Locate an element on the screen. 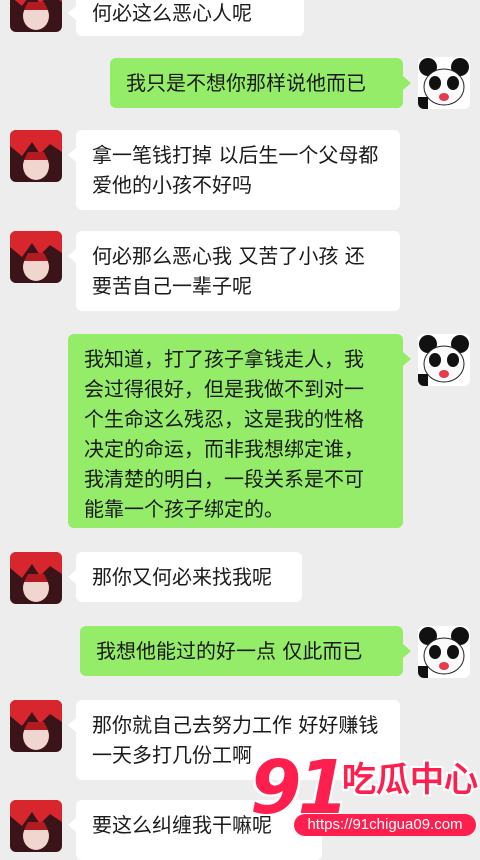  watermark-logo-text: 吃瓜中心 is located at coordinates (410, 780).